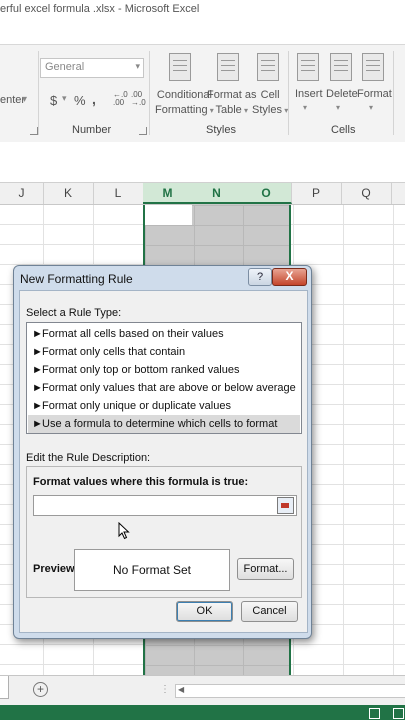 This screenshot has width=405, height=720. Describe the element at coordinates (120, 99) in the screenshot. I see `increase-decimal-icon: ←.0.00` at that location.